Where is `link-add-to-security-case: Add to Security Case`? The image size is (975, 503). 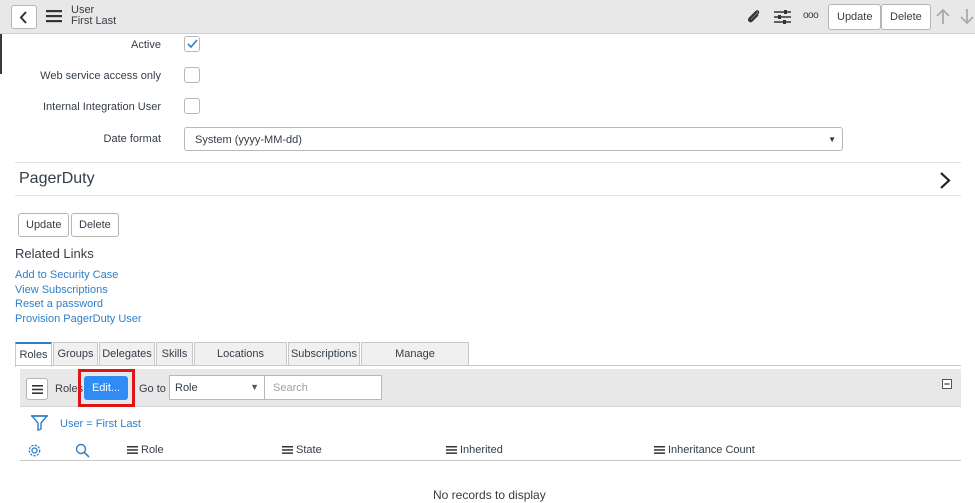
link-add-to-security-case: Add to Security Case is located at coordinates (66, 275).